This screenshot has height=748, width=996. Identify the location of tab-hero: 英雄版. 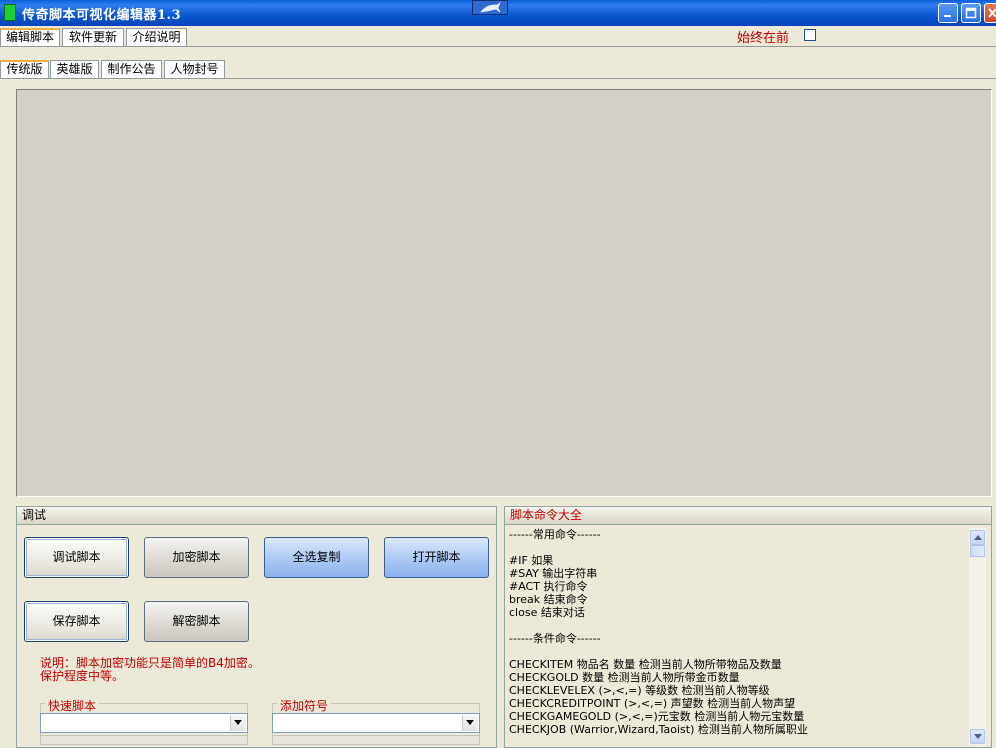
(74, 69).